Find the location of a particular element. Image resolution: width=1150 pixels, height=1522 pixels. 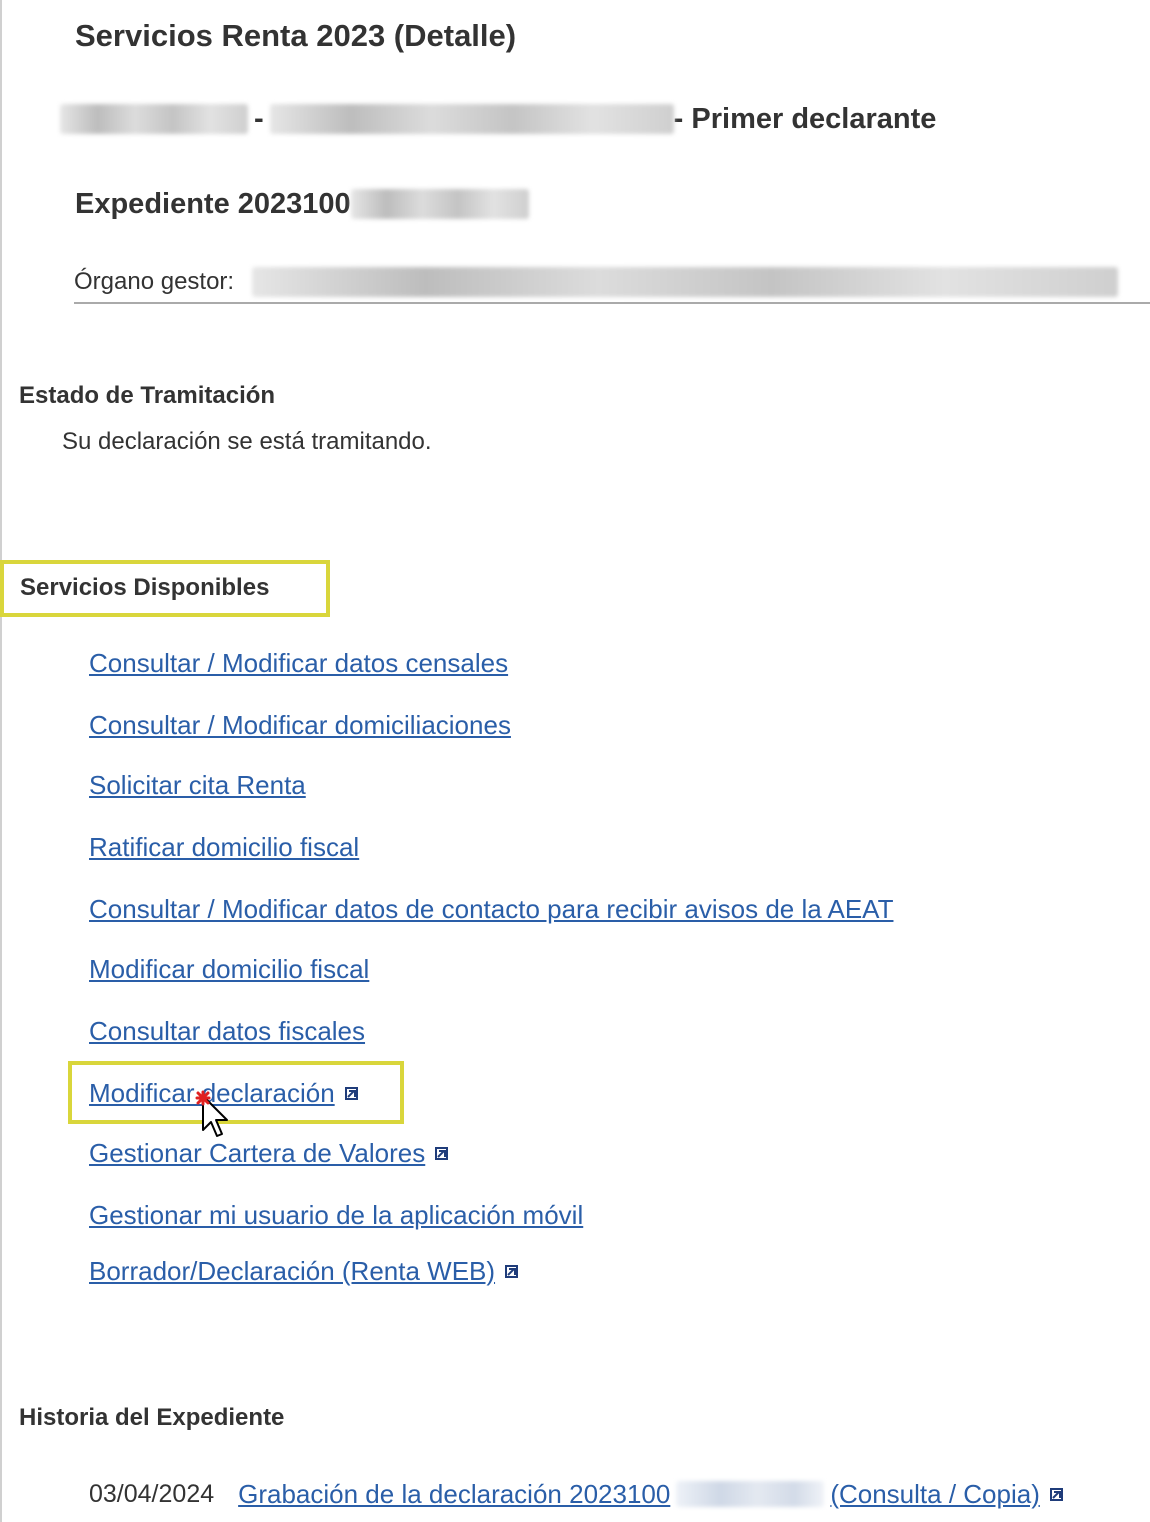

service-link: Solicitar cita Renta is located at coordinates (197, 785).